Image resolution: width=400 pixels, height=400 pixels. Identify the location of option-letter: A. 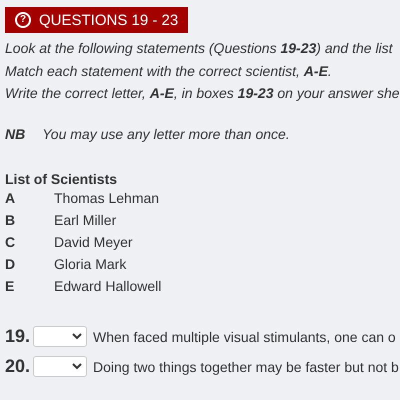
(10, 198).